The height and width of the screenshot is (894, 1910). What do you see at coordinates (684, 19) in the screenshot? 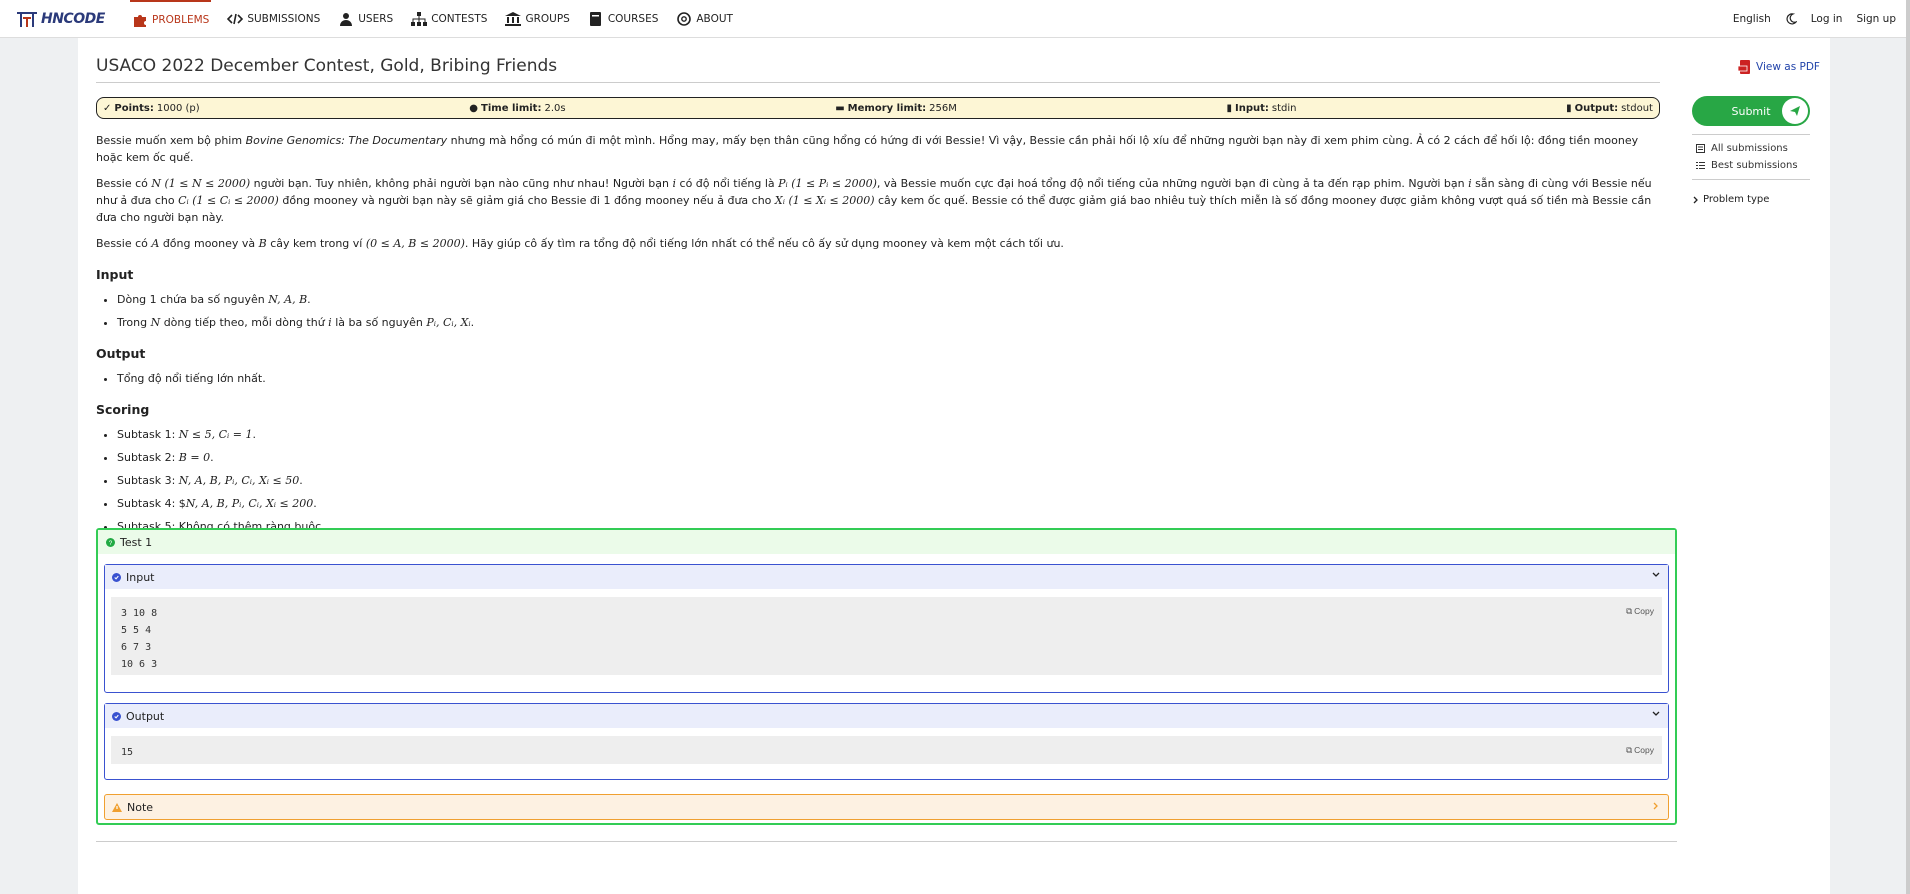
I see `at-icon` at bounding box center [684, 19].